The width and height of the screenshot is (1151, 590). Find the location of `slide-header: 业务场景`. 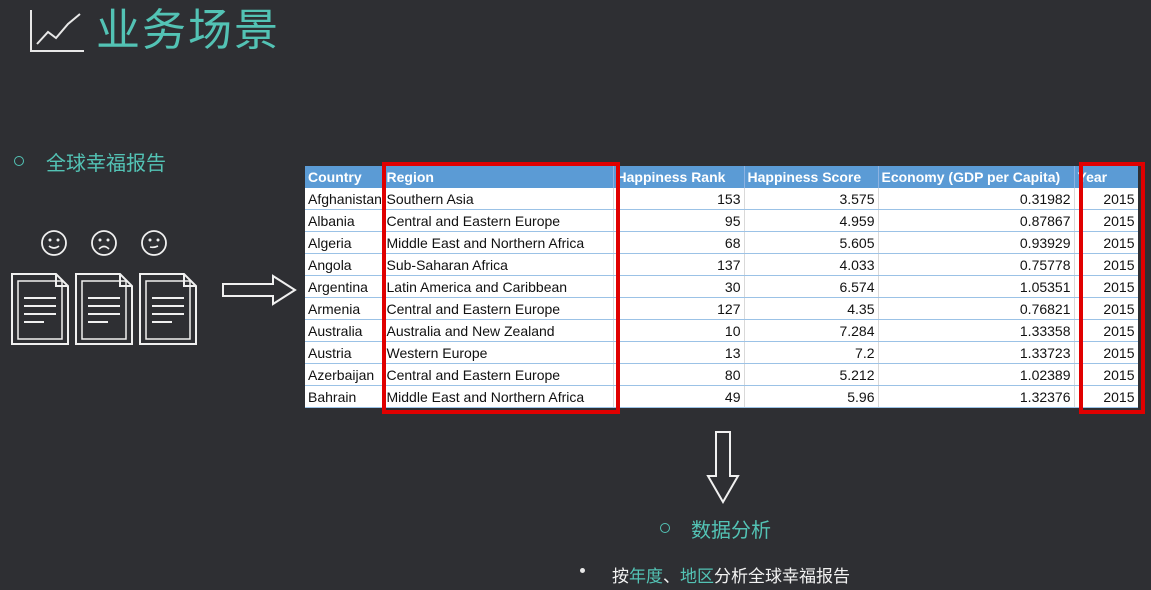

slide-header: 业务场景 is located at coordinates (154, 31).